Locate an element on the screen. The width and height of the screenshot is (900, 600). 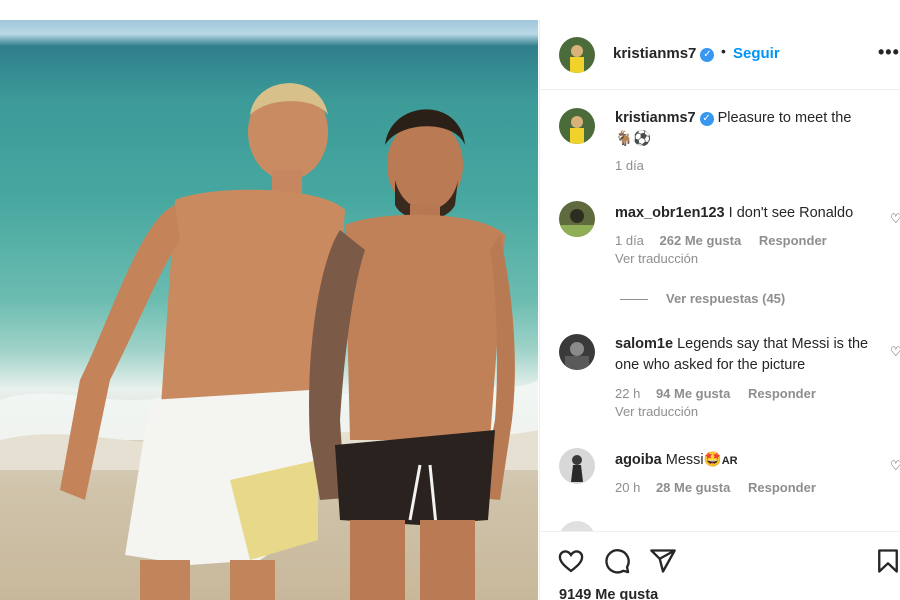
comment-text: agoiba Messi🤩AR is located at coordinates (750, 461).